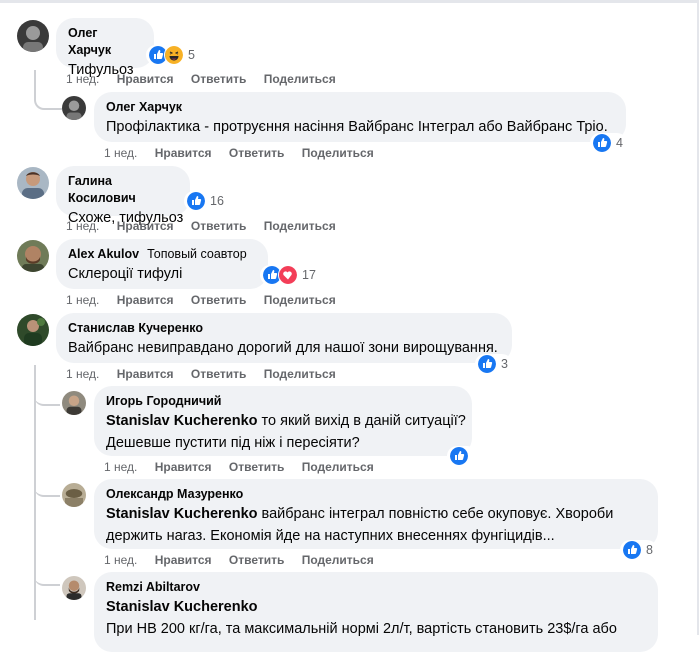  I want to click on reaction-count: 16, so click(217, 201).